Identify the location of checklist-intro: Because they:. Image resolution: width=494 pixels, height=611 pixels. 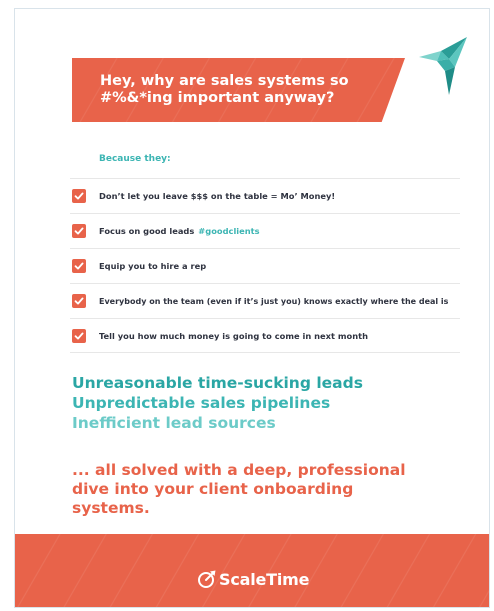
(135, 159).